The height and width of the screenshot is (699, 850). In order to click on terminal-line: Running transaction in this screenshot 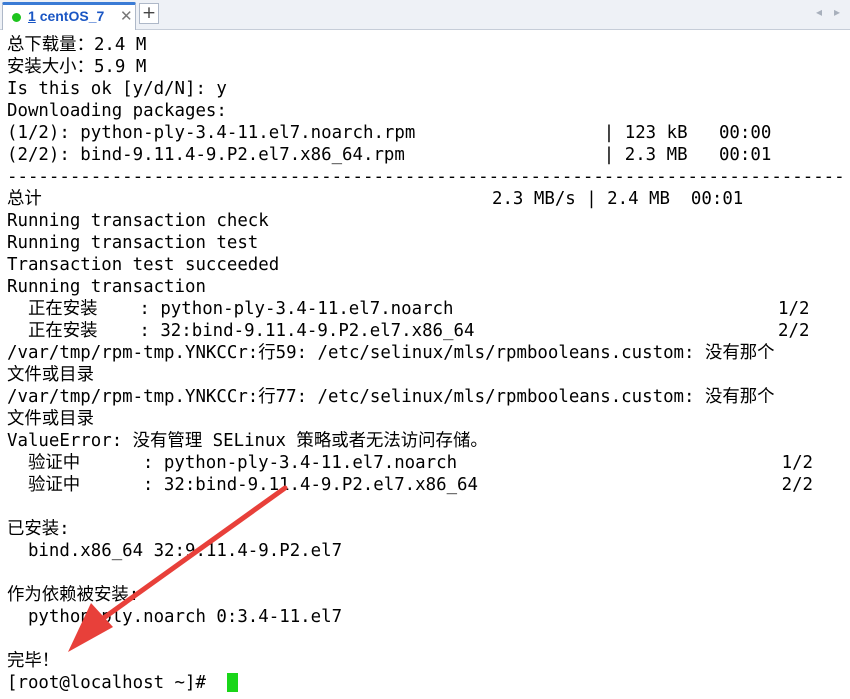, I will do `click(106, 287)`.